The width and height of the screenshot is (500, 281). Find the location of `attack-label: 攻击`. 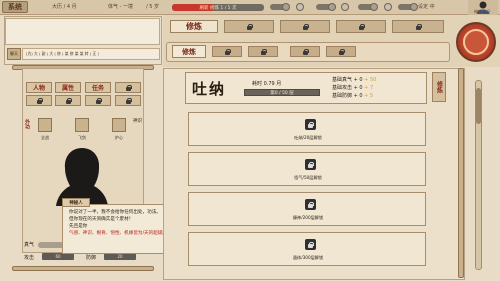

attack-label: 攻击 is located at coordinates (29, 258).